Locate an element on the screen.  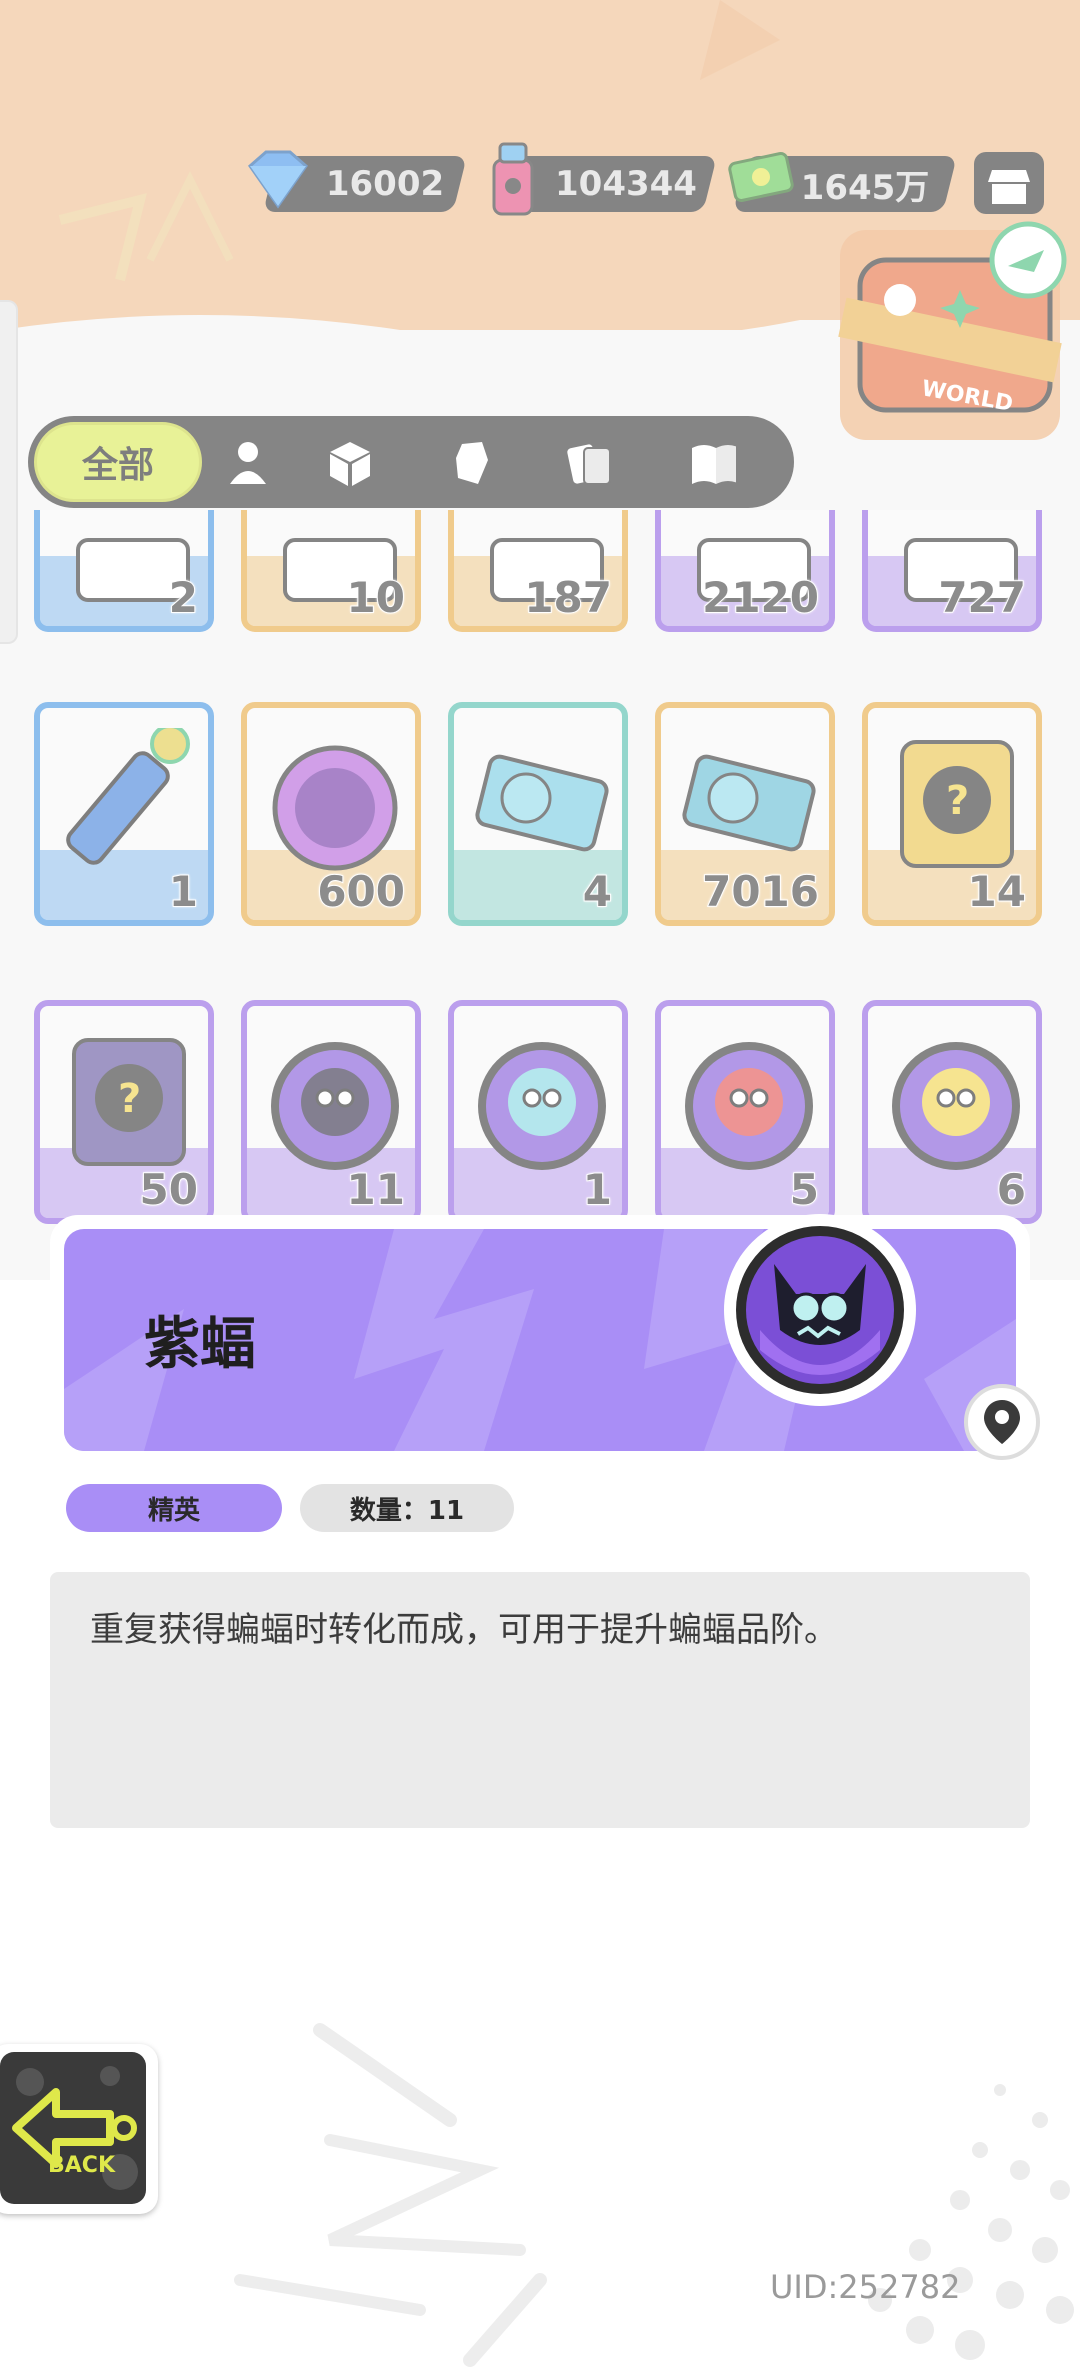
bottom-decoration is located at coordinates (654, 2195).